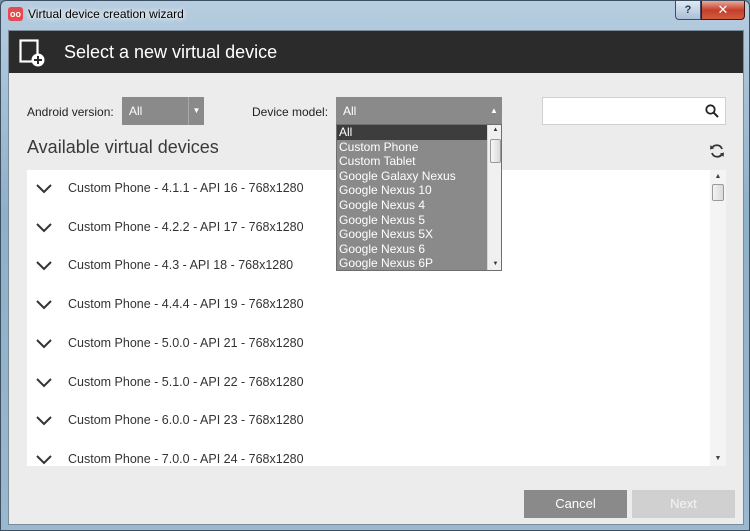 This screenshot has height=531, width=750. What do you see at coordinates (412, 205) in the screenshot?
I see `dropdown-option: Google Nexus 4` at bounding box center [412, 205].